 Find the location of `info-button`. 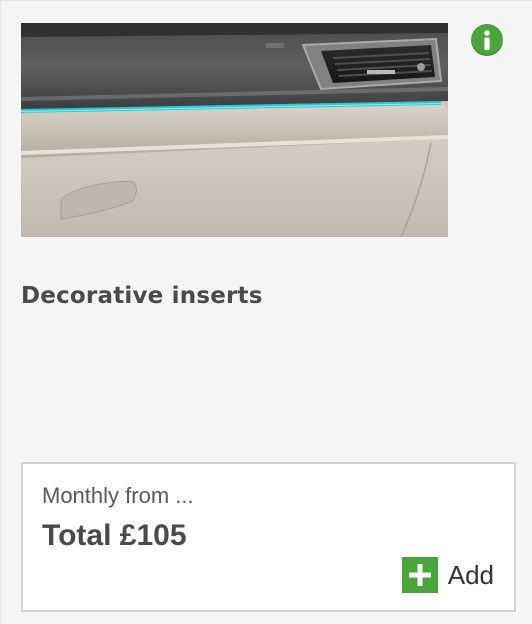

info-button is located at coordinates (487, 40).